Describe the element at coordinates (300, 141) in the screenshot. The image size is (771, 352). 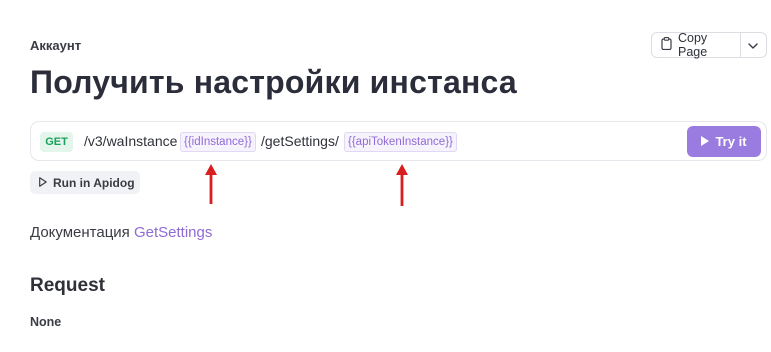
I see `endpoint-path-segment: /getSettings/` at that location.